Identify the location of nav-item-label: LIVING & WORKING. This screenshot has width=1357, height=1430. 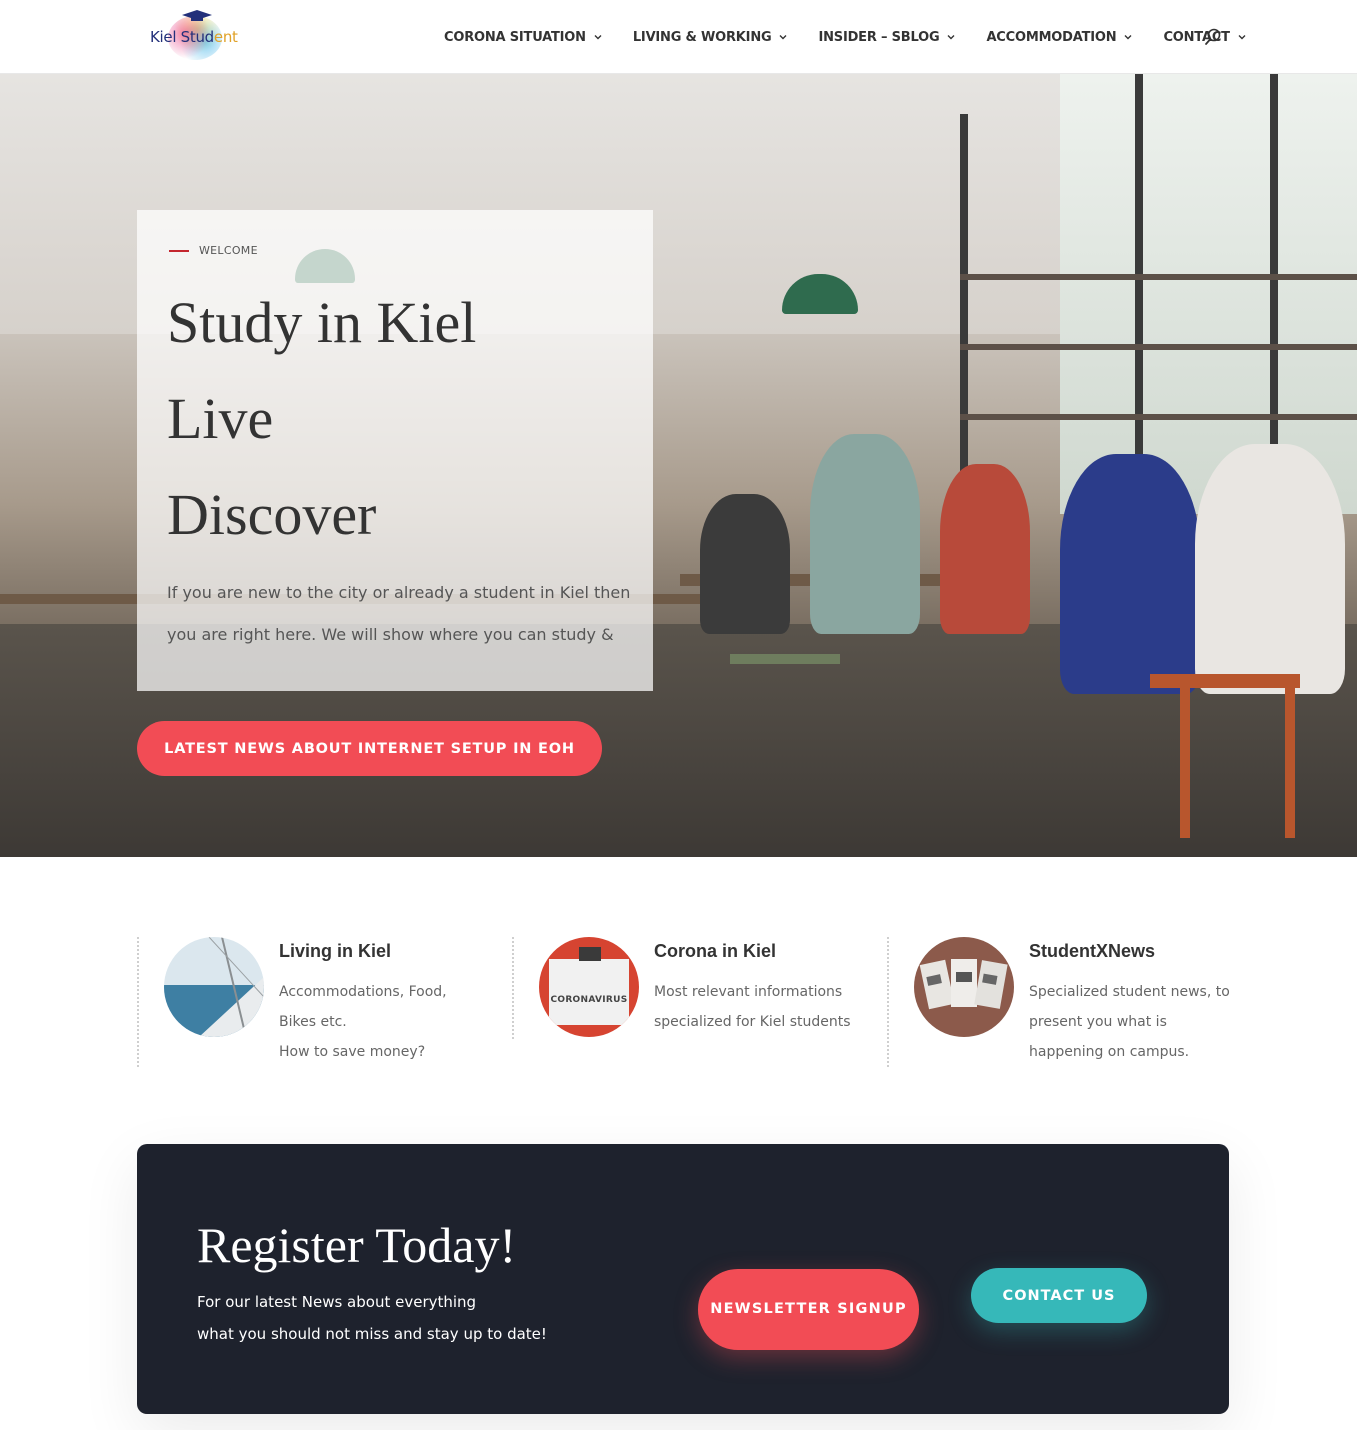
(702, 37).